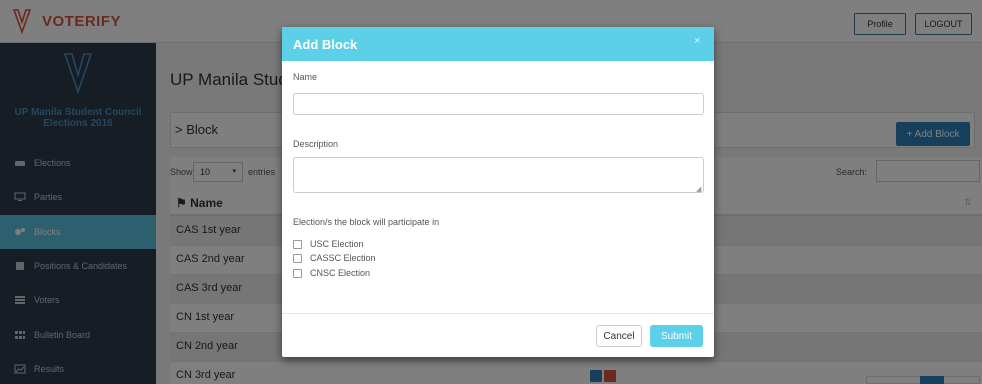 The height and width of the screenshot is (384, 982). I want to click on election-option: CNSC Election, so click(331, 273).